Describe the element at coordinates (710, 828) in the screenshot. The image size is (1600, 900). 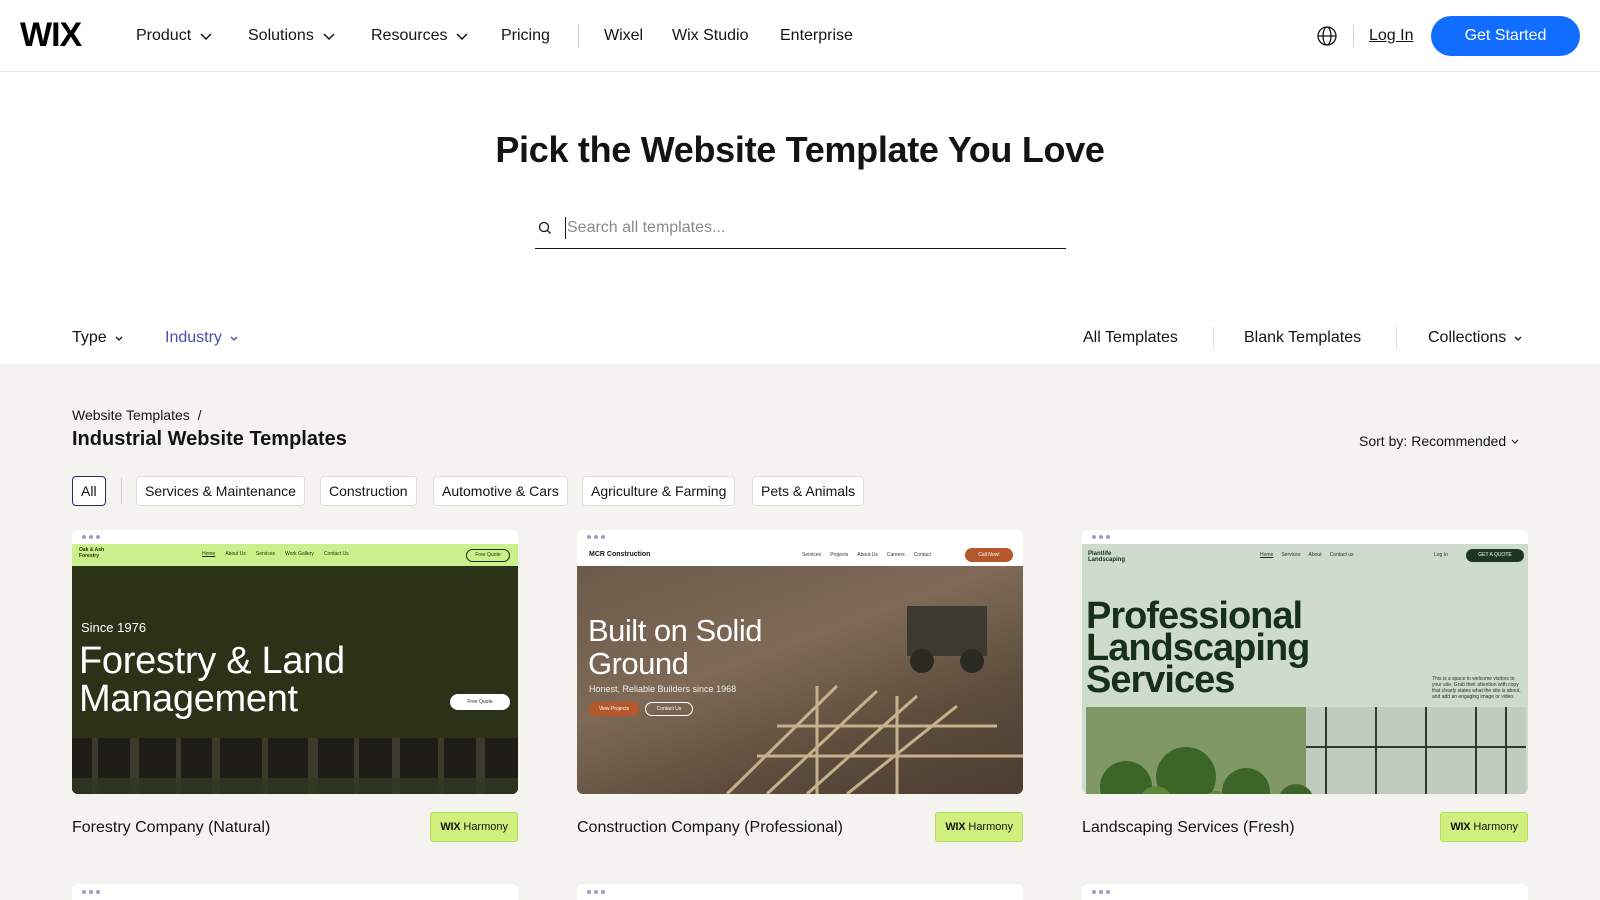
I see `template-name: Construction Company (Professional)` at that location.